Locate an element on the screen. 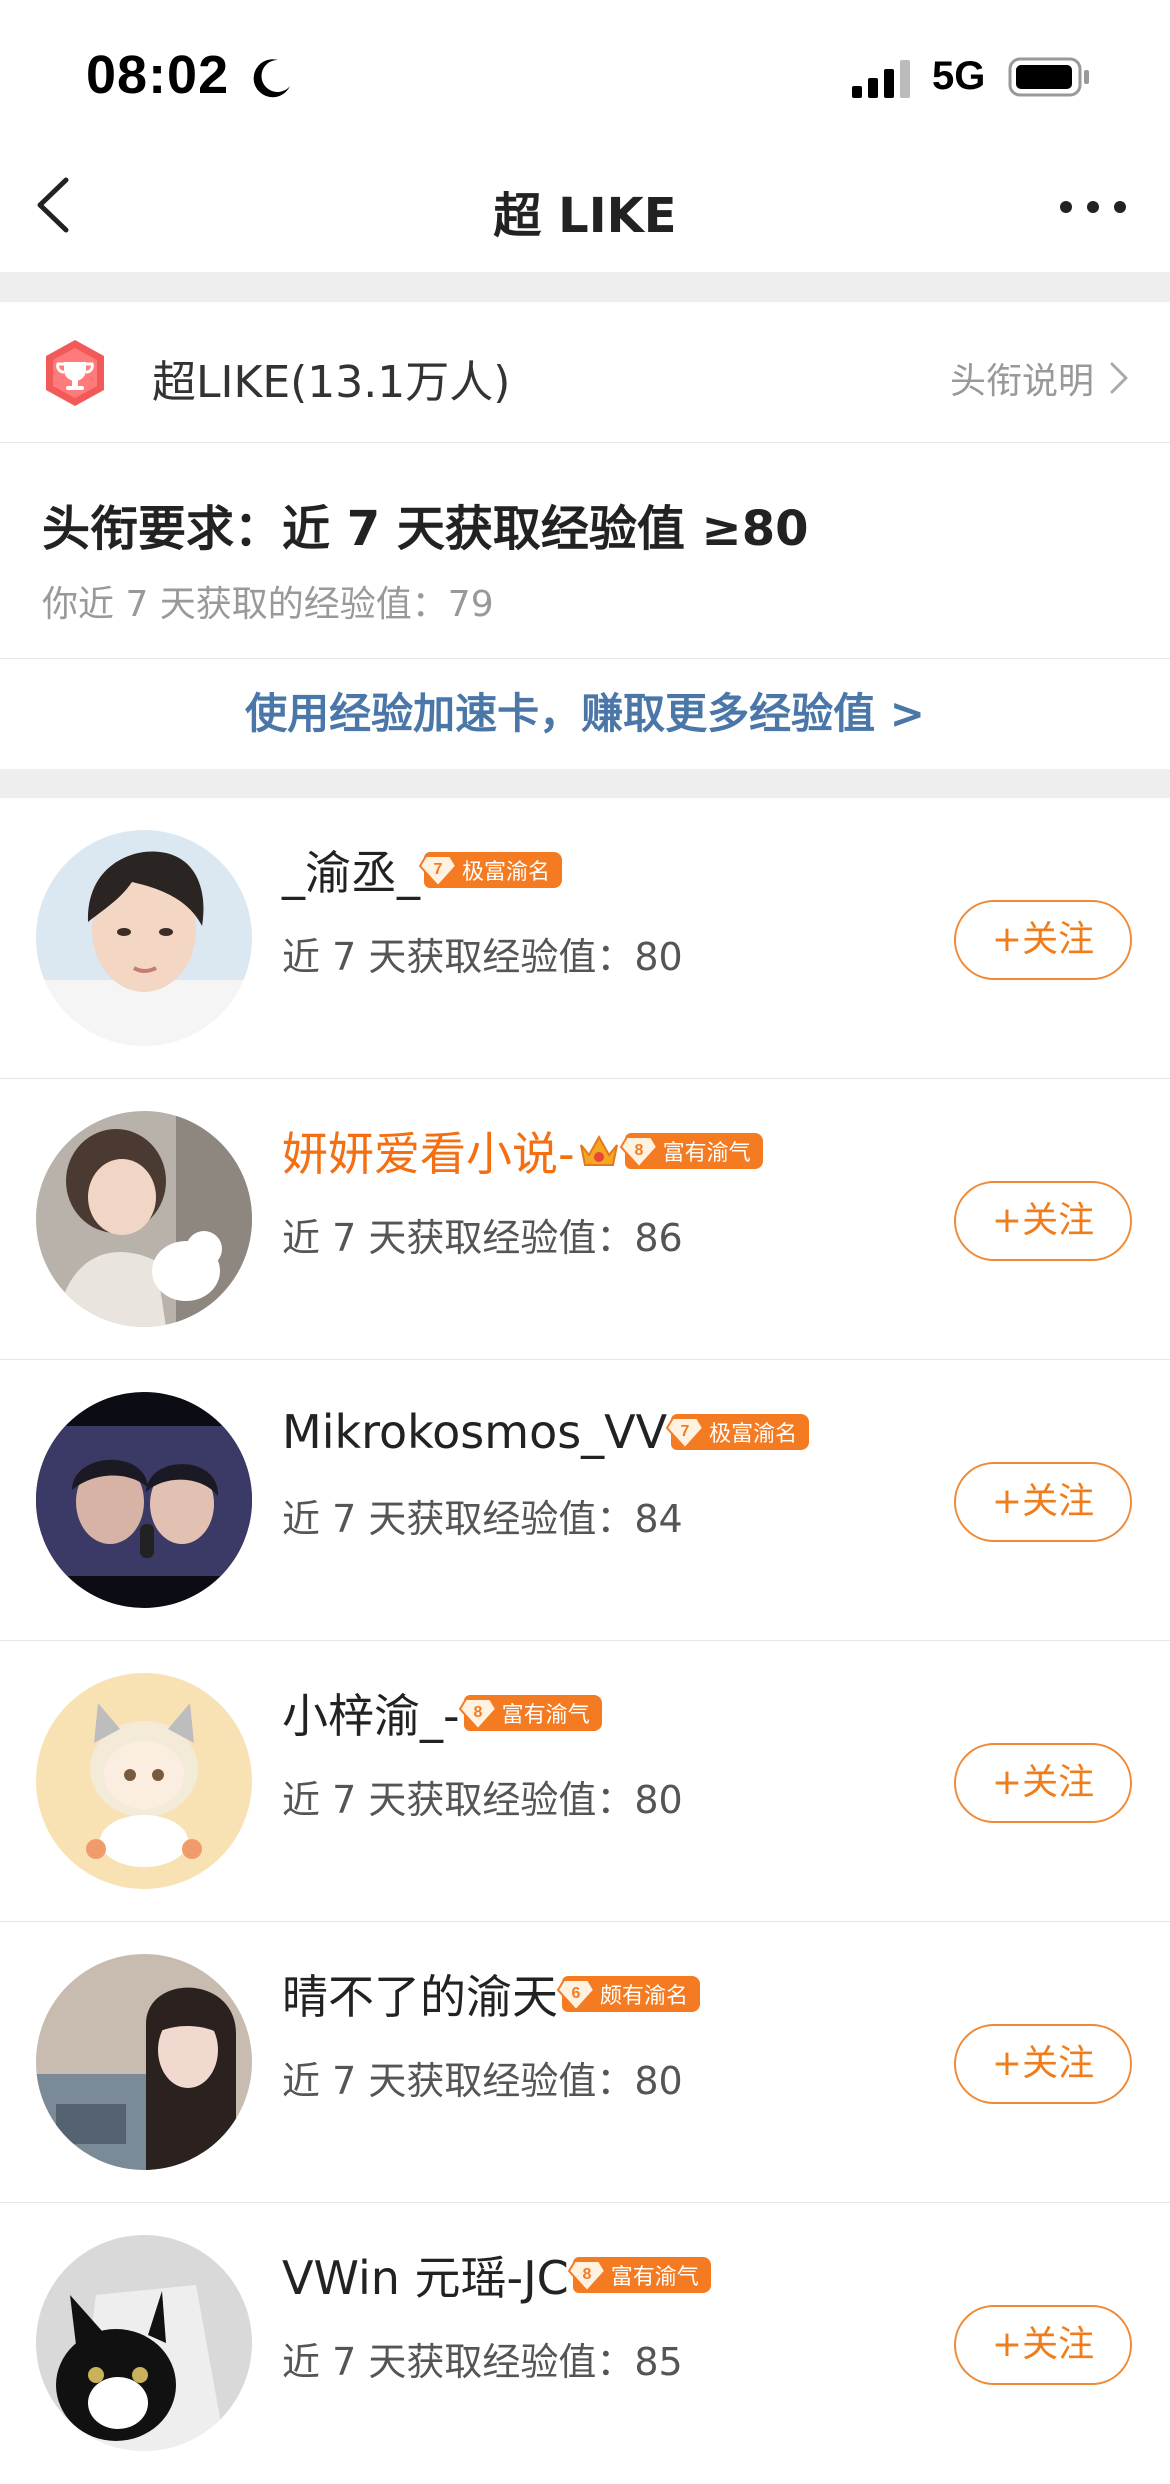 The image size is (1170, 2484). title-label: 超LIKE(13.1万人) is located at coordinates (331, 382).